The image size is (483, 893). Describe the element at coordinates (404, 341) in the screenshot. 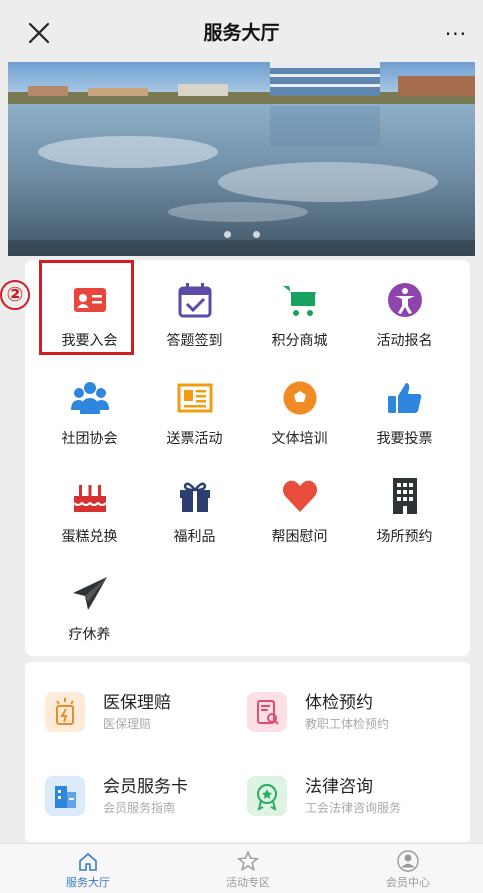

I see `grid-item-label: 活动报名` at that location.